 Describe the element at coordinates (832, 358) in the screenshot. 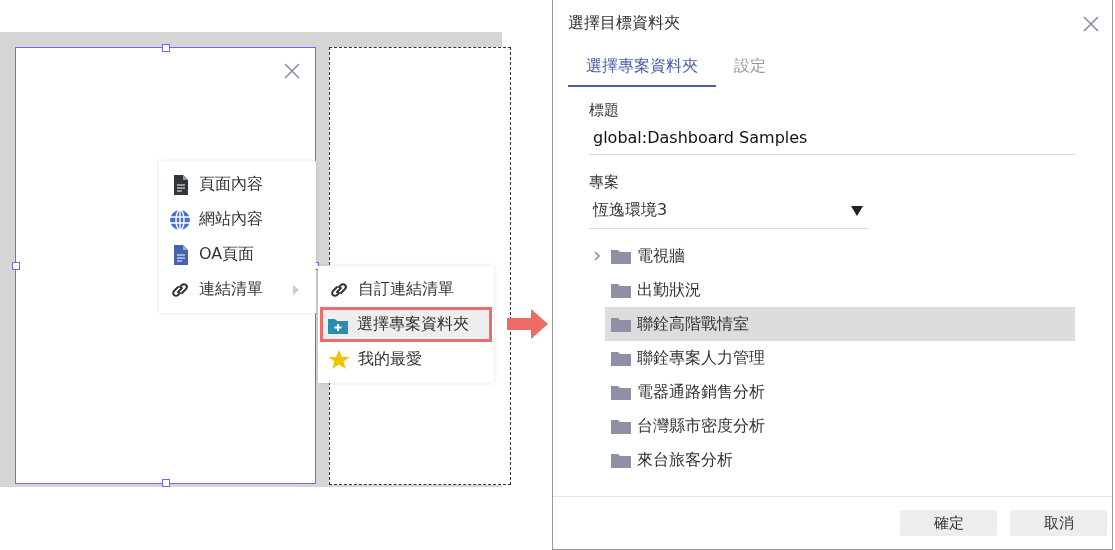

I see `folder-row: 聯銓專案人力管理` at that location.